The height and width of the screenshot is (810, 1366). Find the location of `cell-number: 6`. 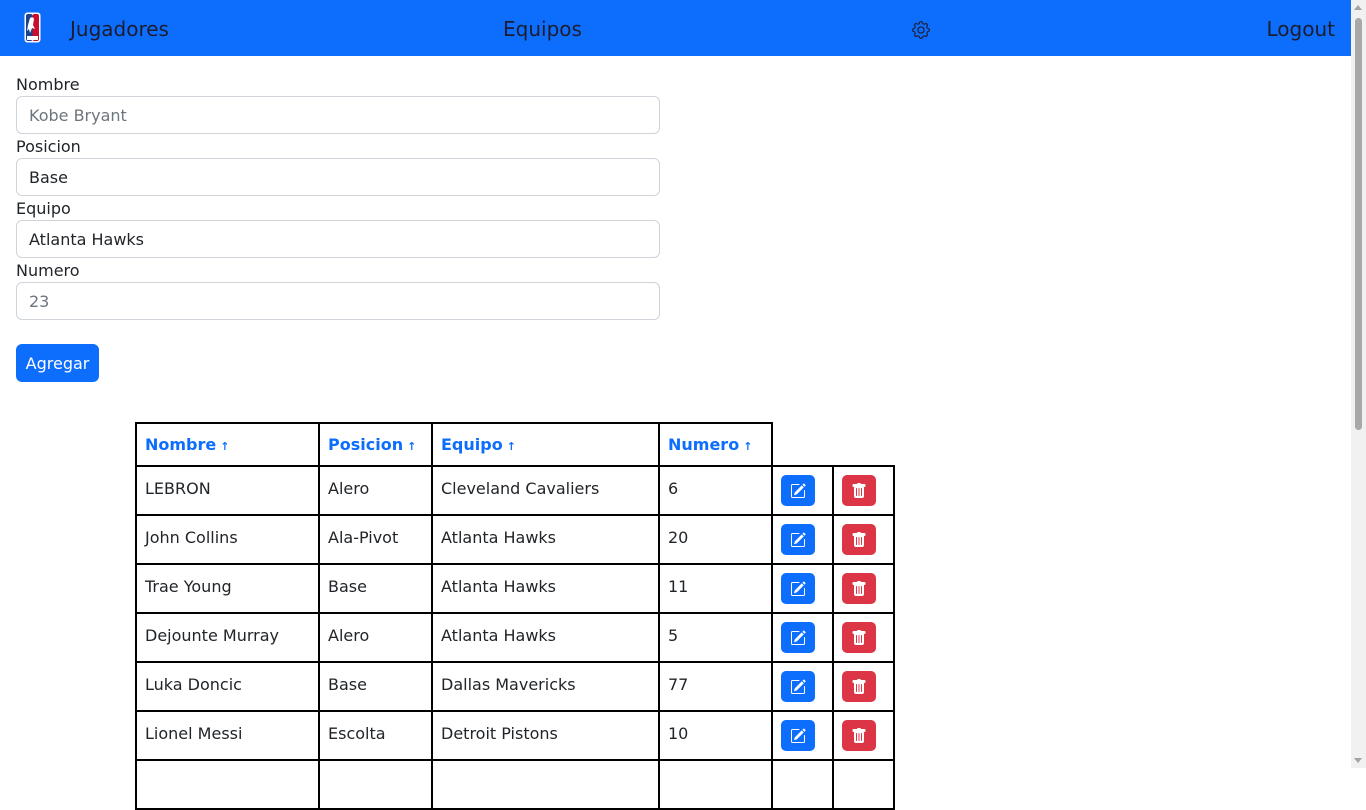

cell-number: 6 is located at coordinates (715, 490).